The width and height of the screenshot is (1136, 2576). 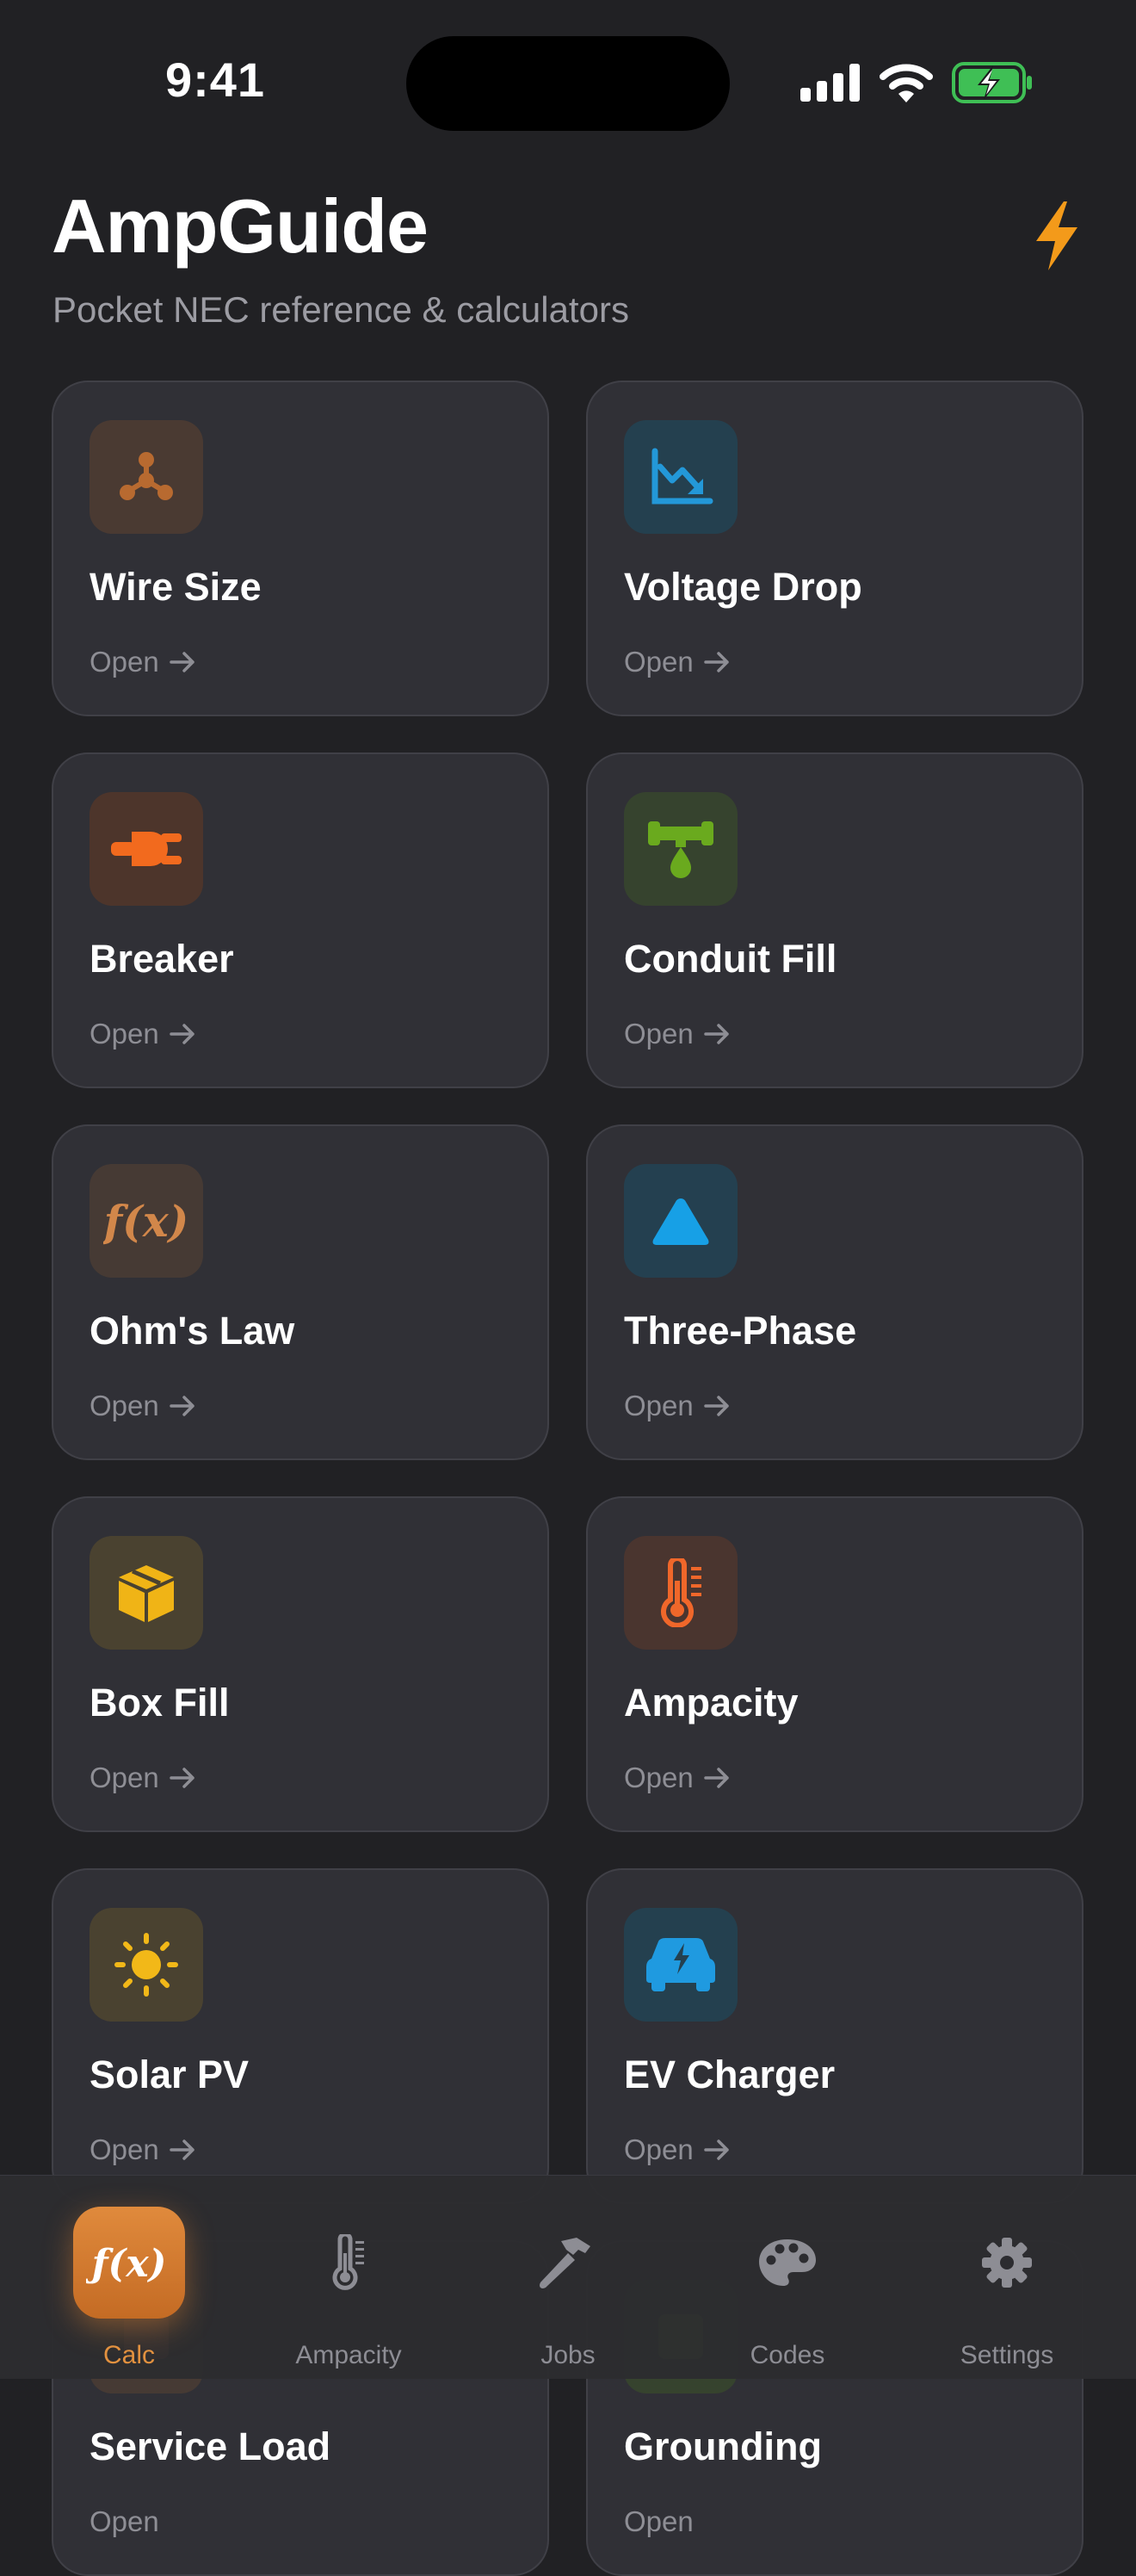 I want to click on tool-card-title: Breaker, so click(x=162, y=959).